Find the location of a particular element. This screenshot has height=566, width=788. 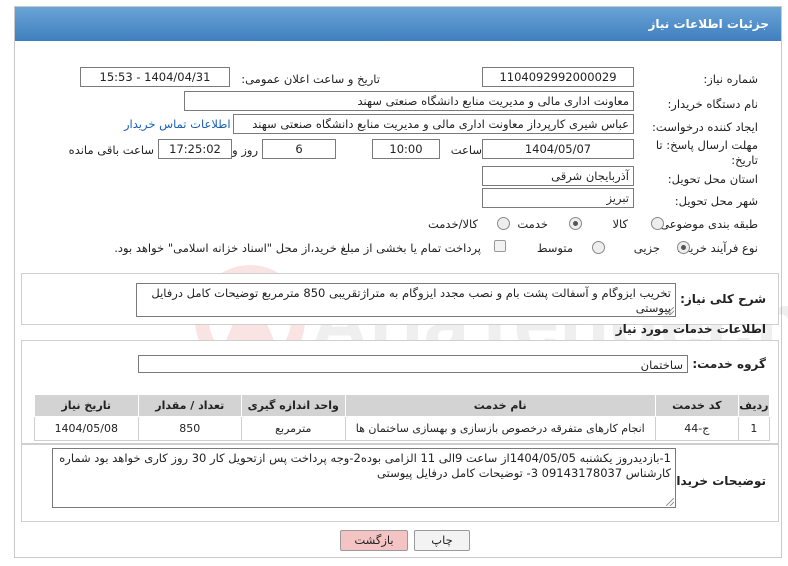

province-field: آذربایجان شرقی is located at coordinates (558, 176).